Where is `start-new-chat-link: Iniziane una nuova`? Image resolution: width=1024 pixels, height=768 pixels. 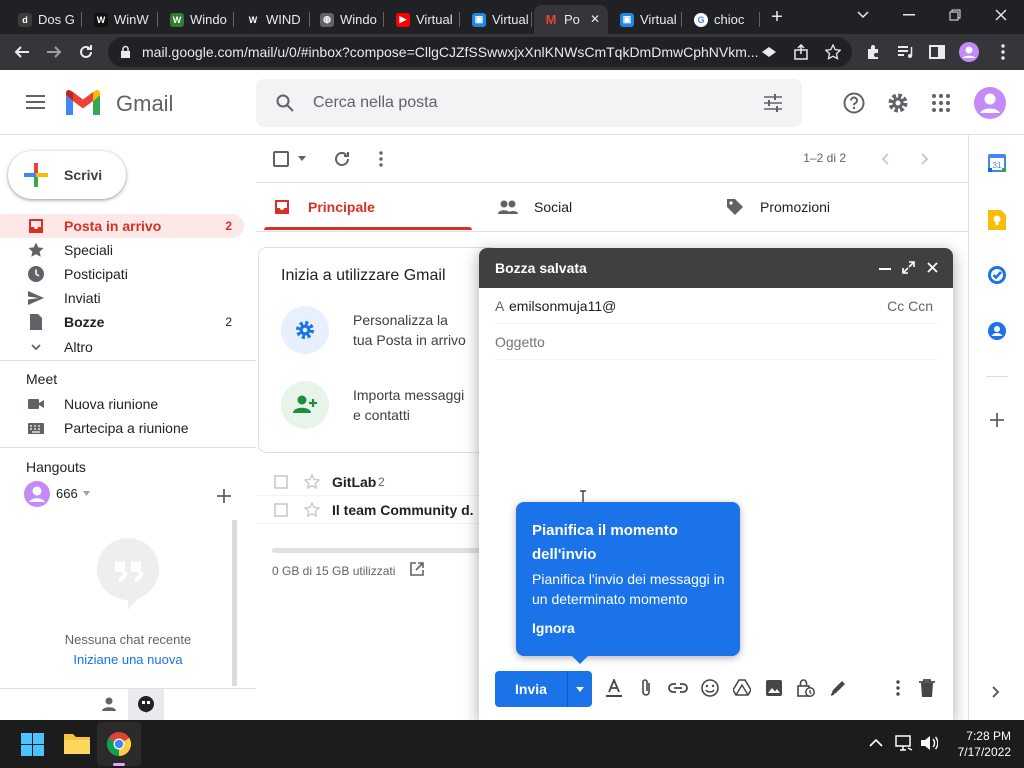
start-new-chat-link: Iniziane una nuova is located at coordinates (128, 659).